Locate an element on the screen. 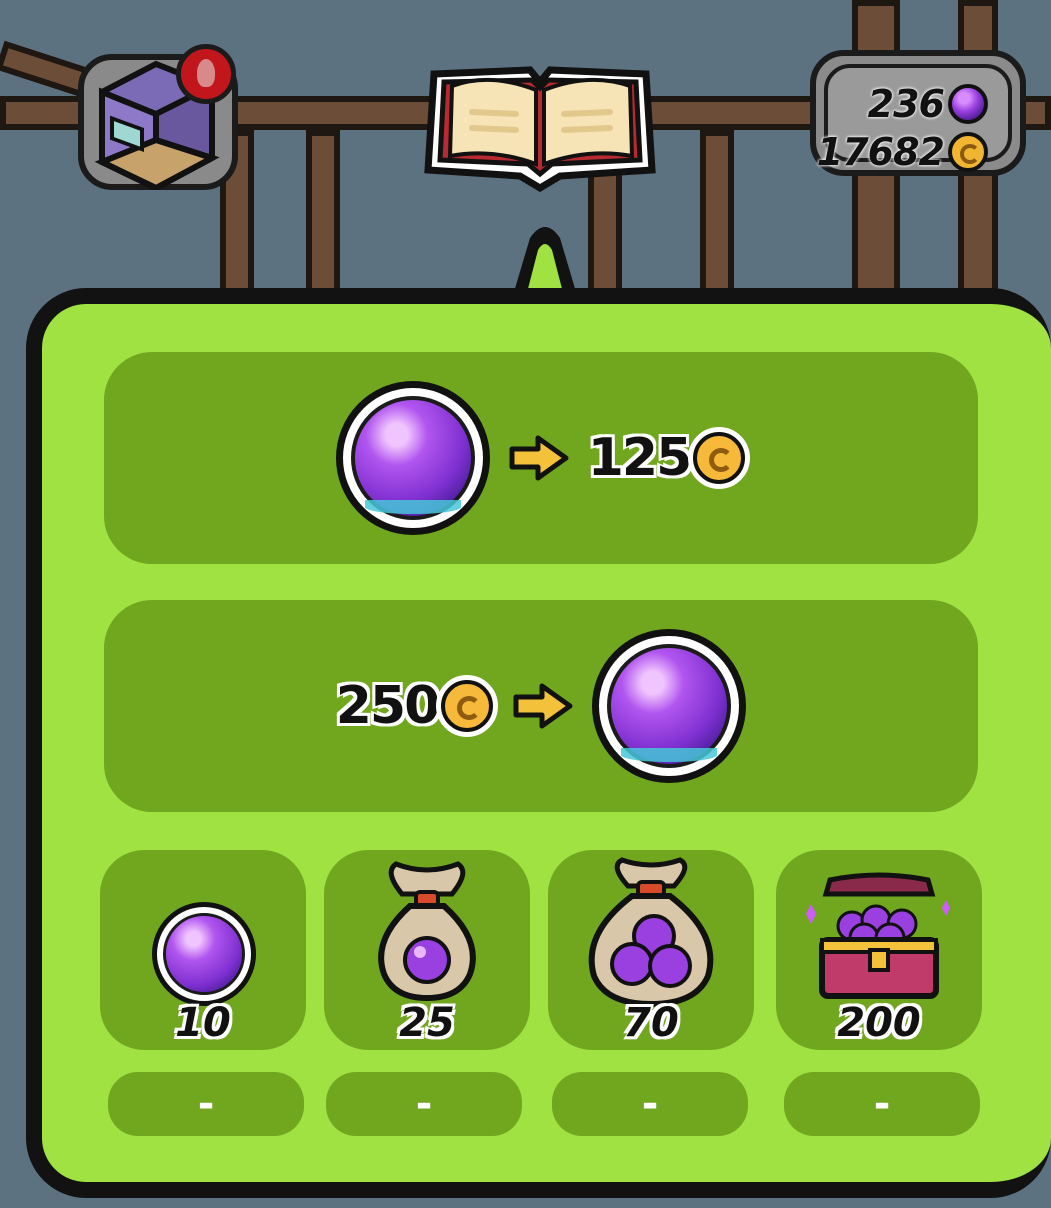 This screenshot has width=1051, height=1208. gem-balance: 236 is located at coordinates (928, 104).